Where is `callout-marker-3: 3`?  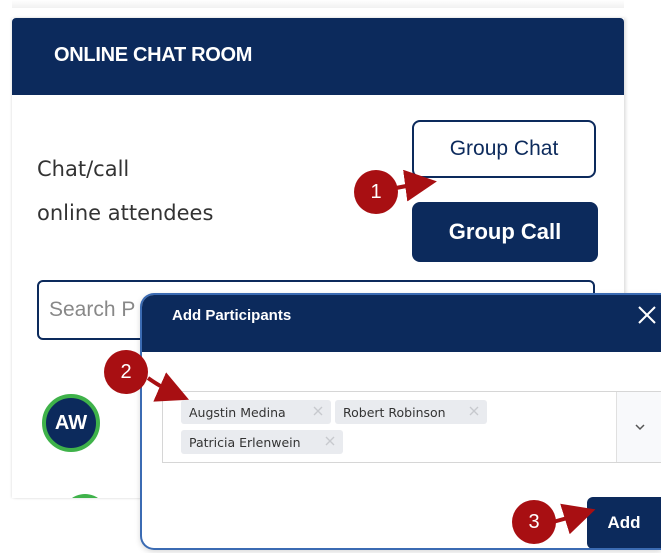
callout-marker-3: 3 is located at coordinates (534, 522).